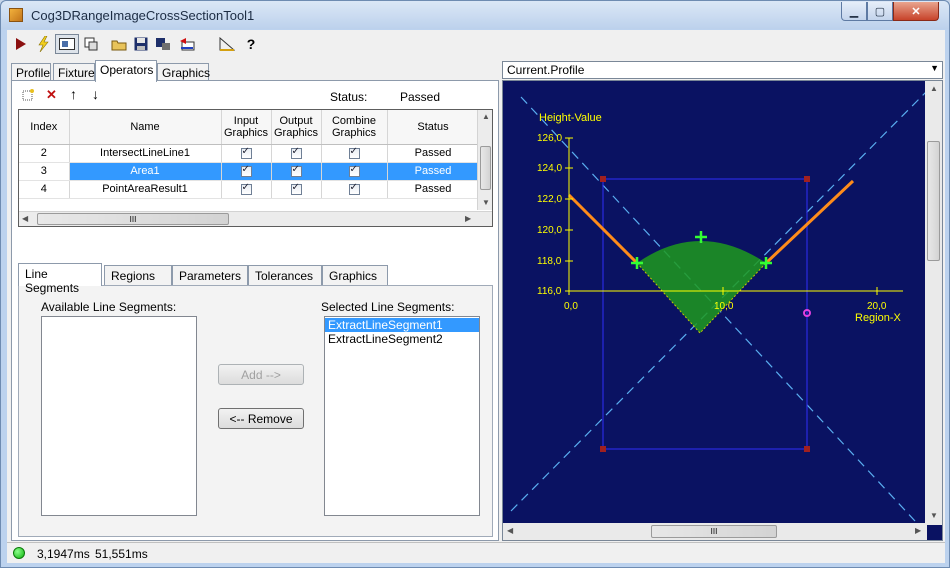  What do you see at coordinates (138, 275) in the screenshot?
I see `tab-regions: Regions` at bounding box center [138, 275].